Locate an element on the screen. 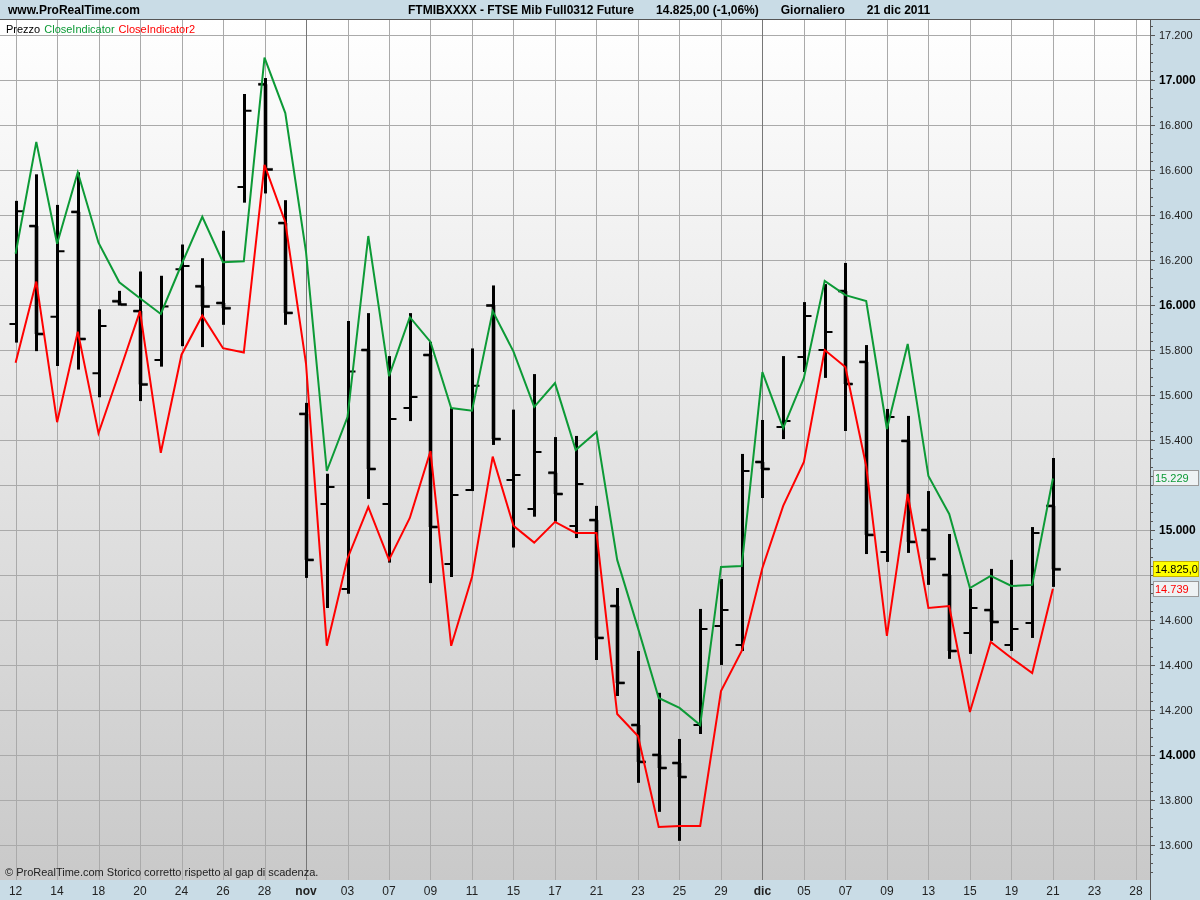  axis-label: 15.800 is located at coordinates (1176, 350).